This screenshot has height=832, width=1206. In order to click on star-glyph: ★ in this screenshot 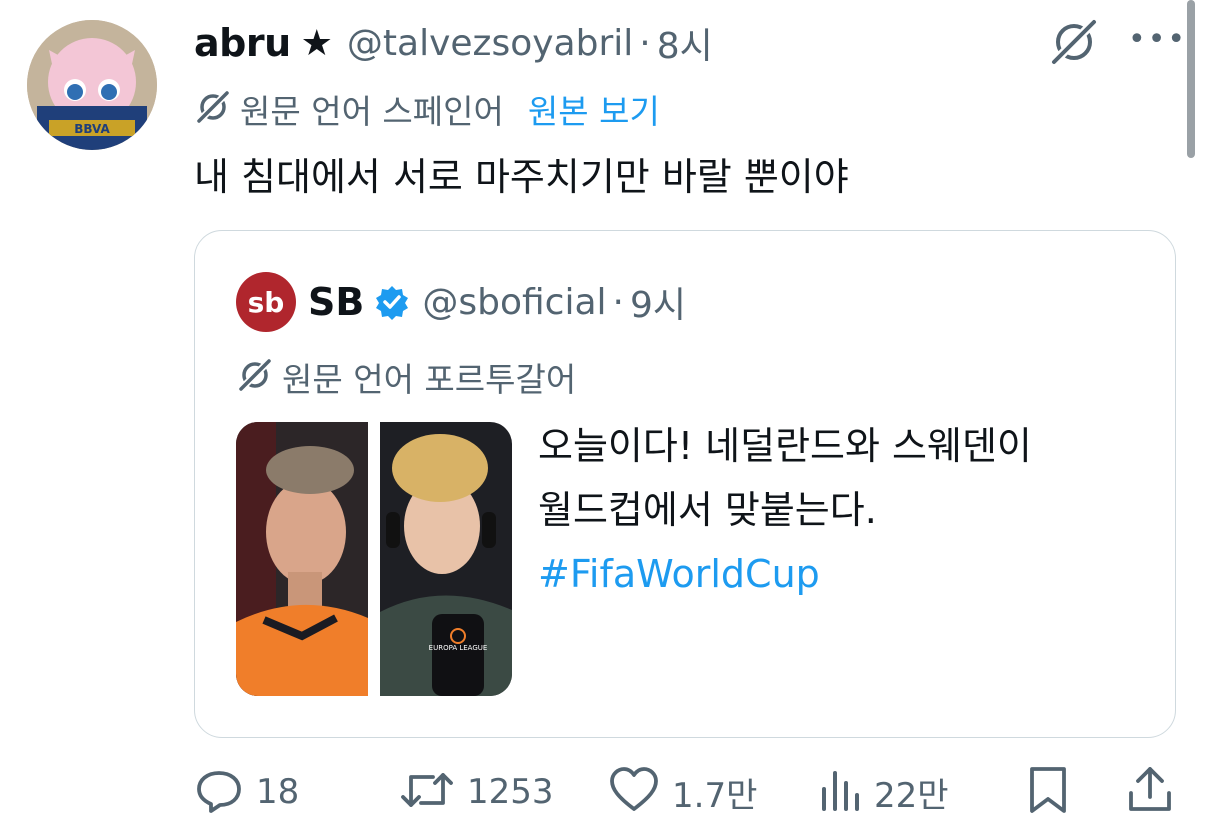, I will do `click(316, 43)`.